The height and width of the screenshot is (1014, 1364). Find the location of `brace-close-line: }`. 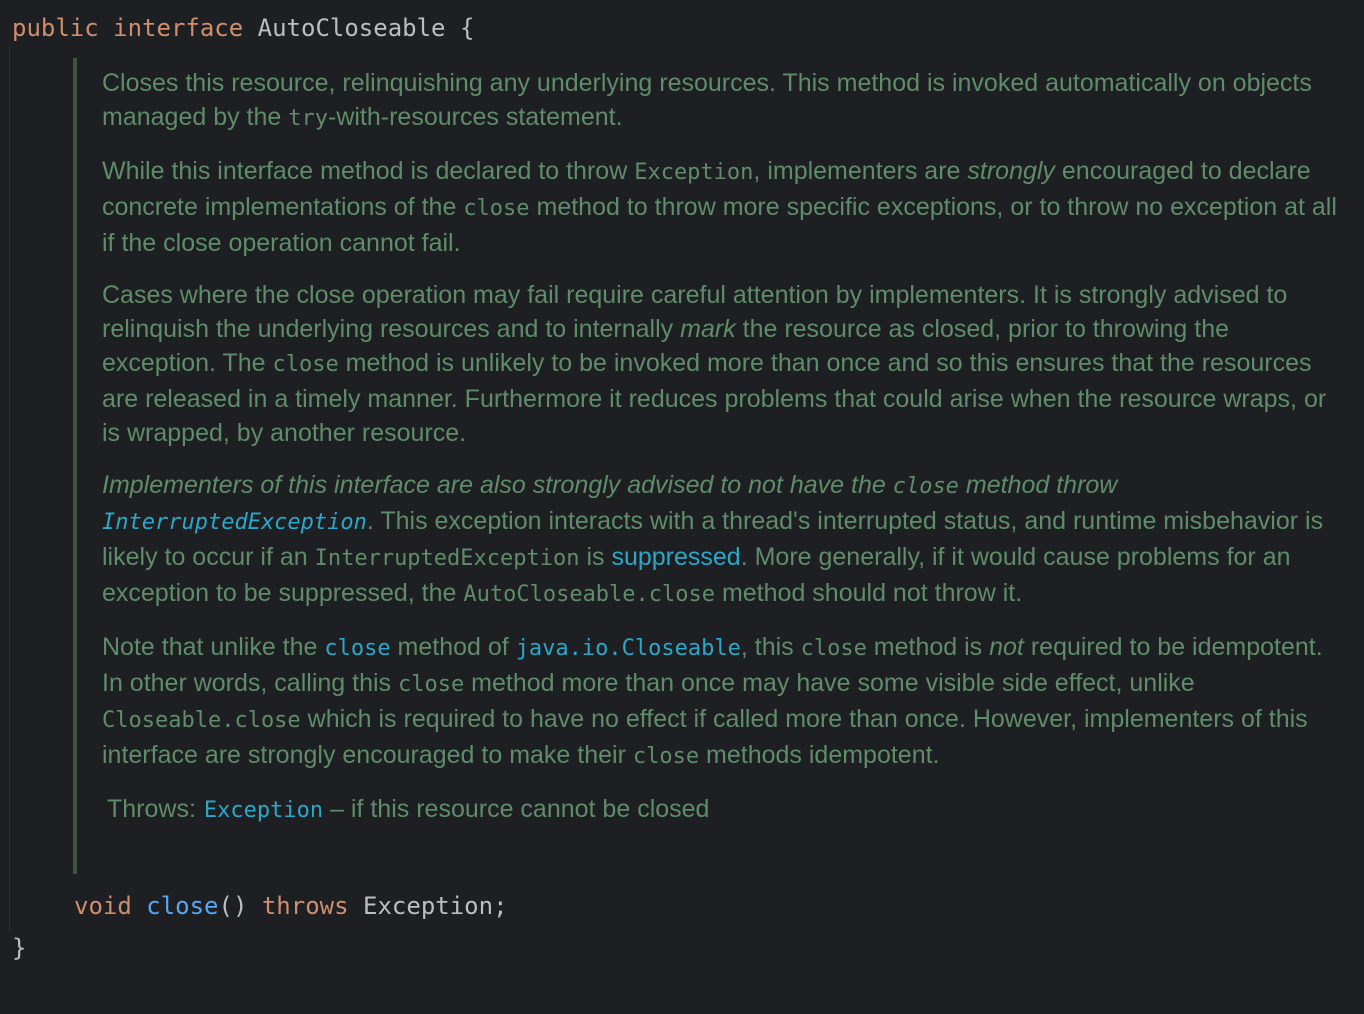

brace-close-line: } is located at coordinates (19, 948).